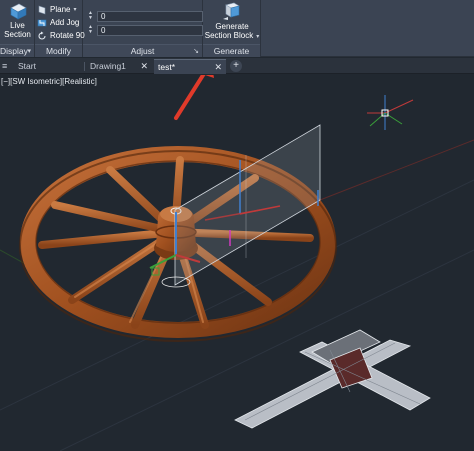 The height and width of the screenshot is (451, 474). What do you see at coordinates (65, 22) in the screenshot?
I see `add-jog-label: Add Jog` at bounding box center [65, 22].